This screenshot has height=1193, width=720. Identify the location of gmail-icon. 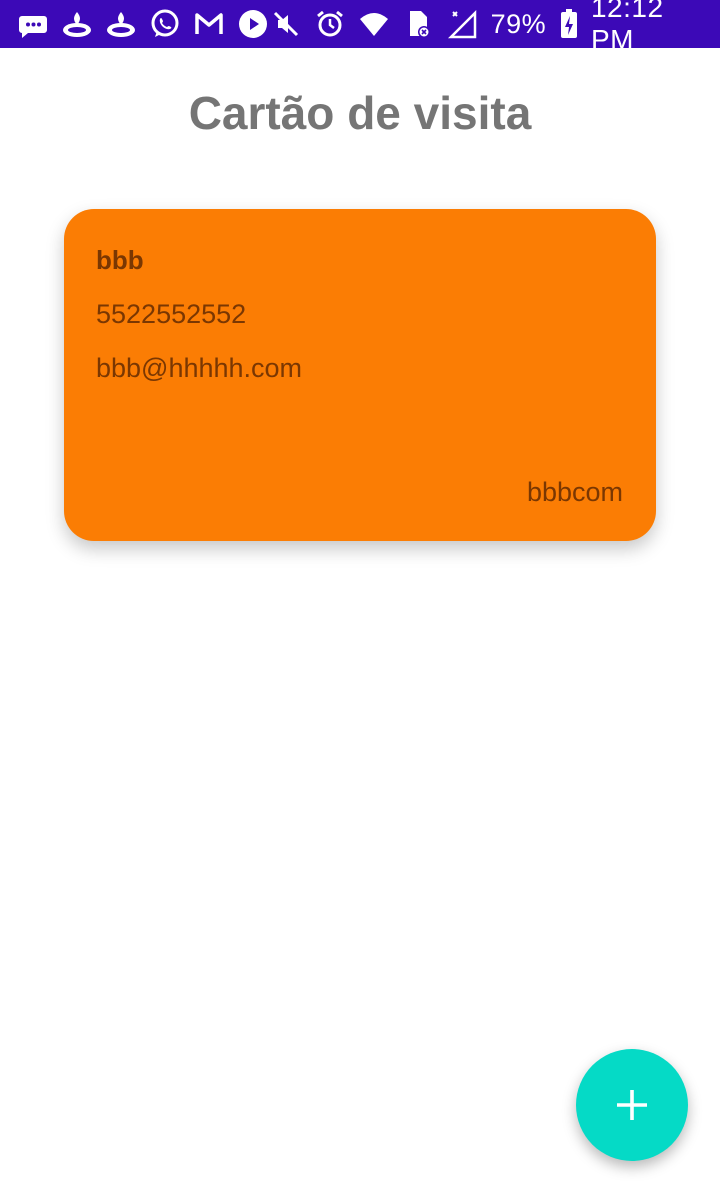
(209, 24).